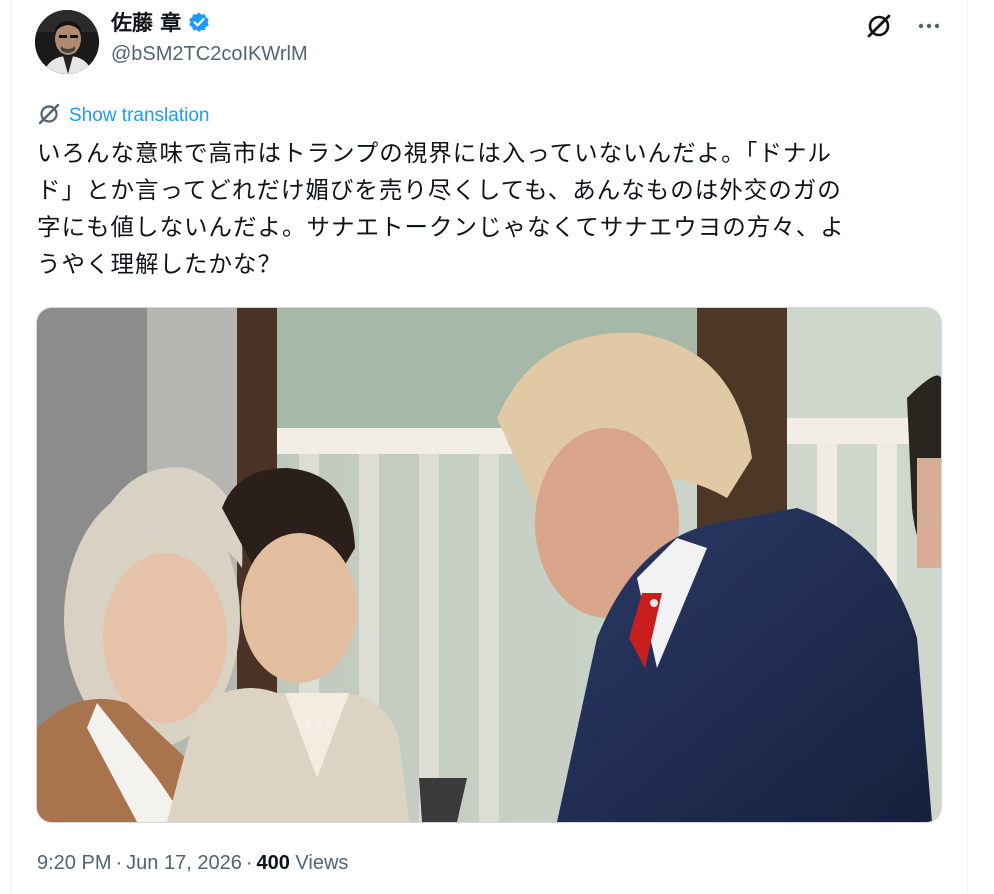 The width and height of the screenshot is (994, 894). Describe the element at coordinates (67, 42) in the screenshot. I see `avatar` at that location.